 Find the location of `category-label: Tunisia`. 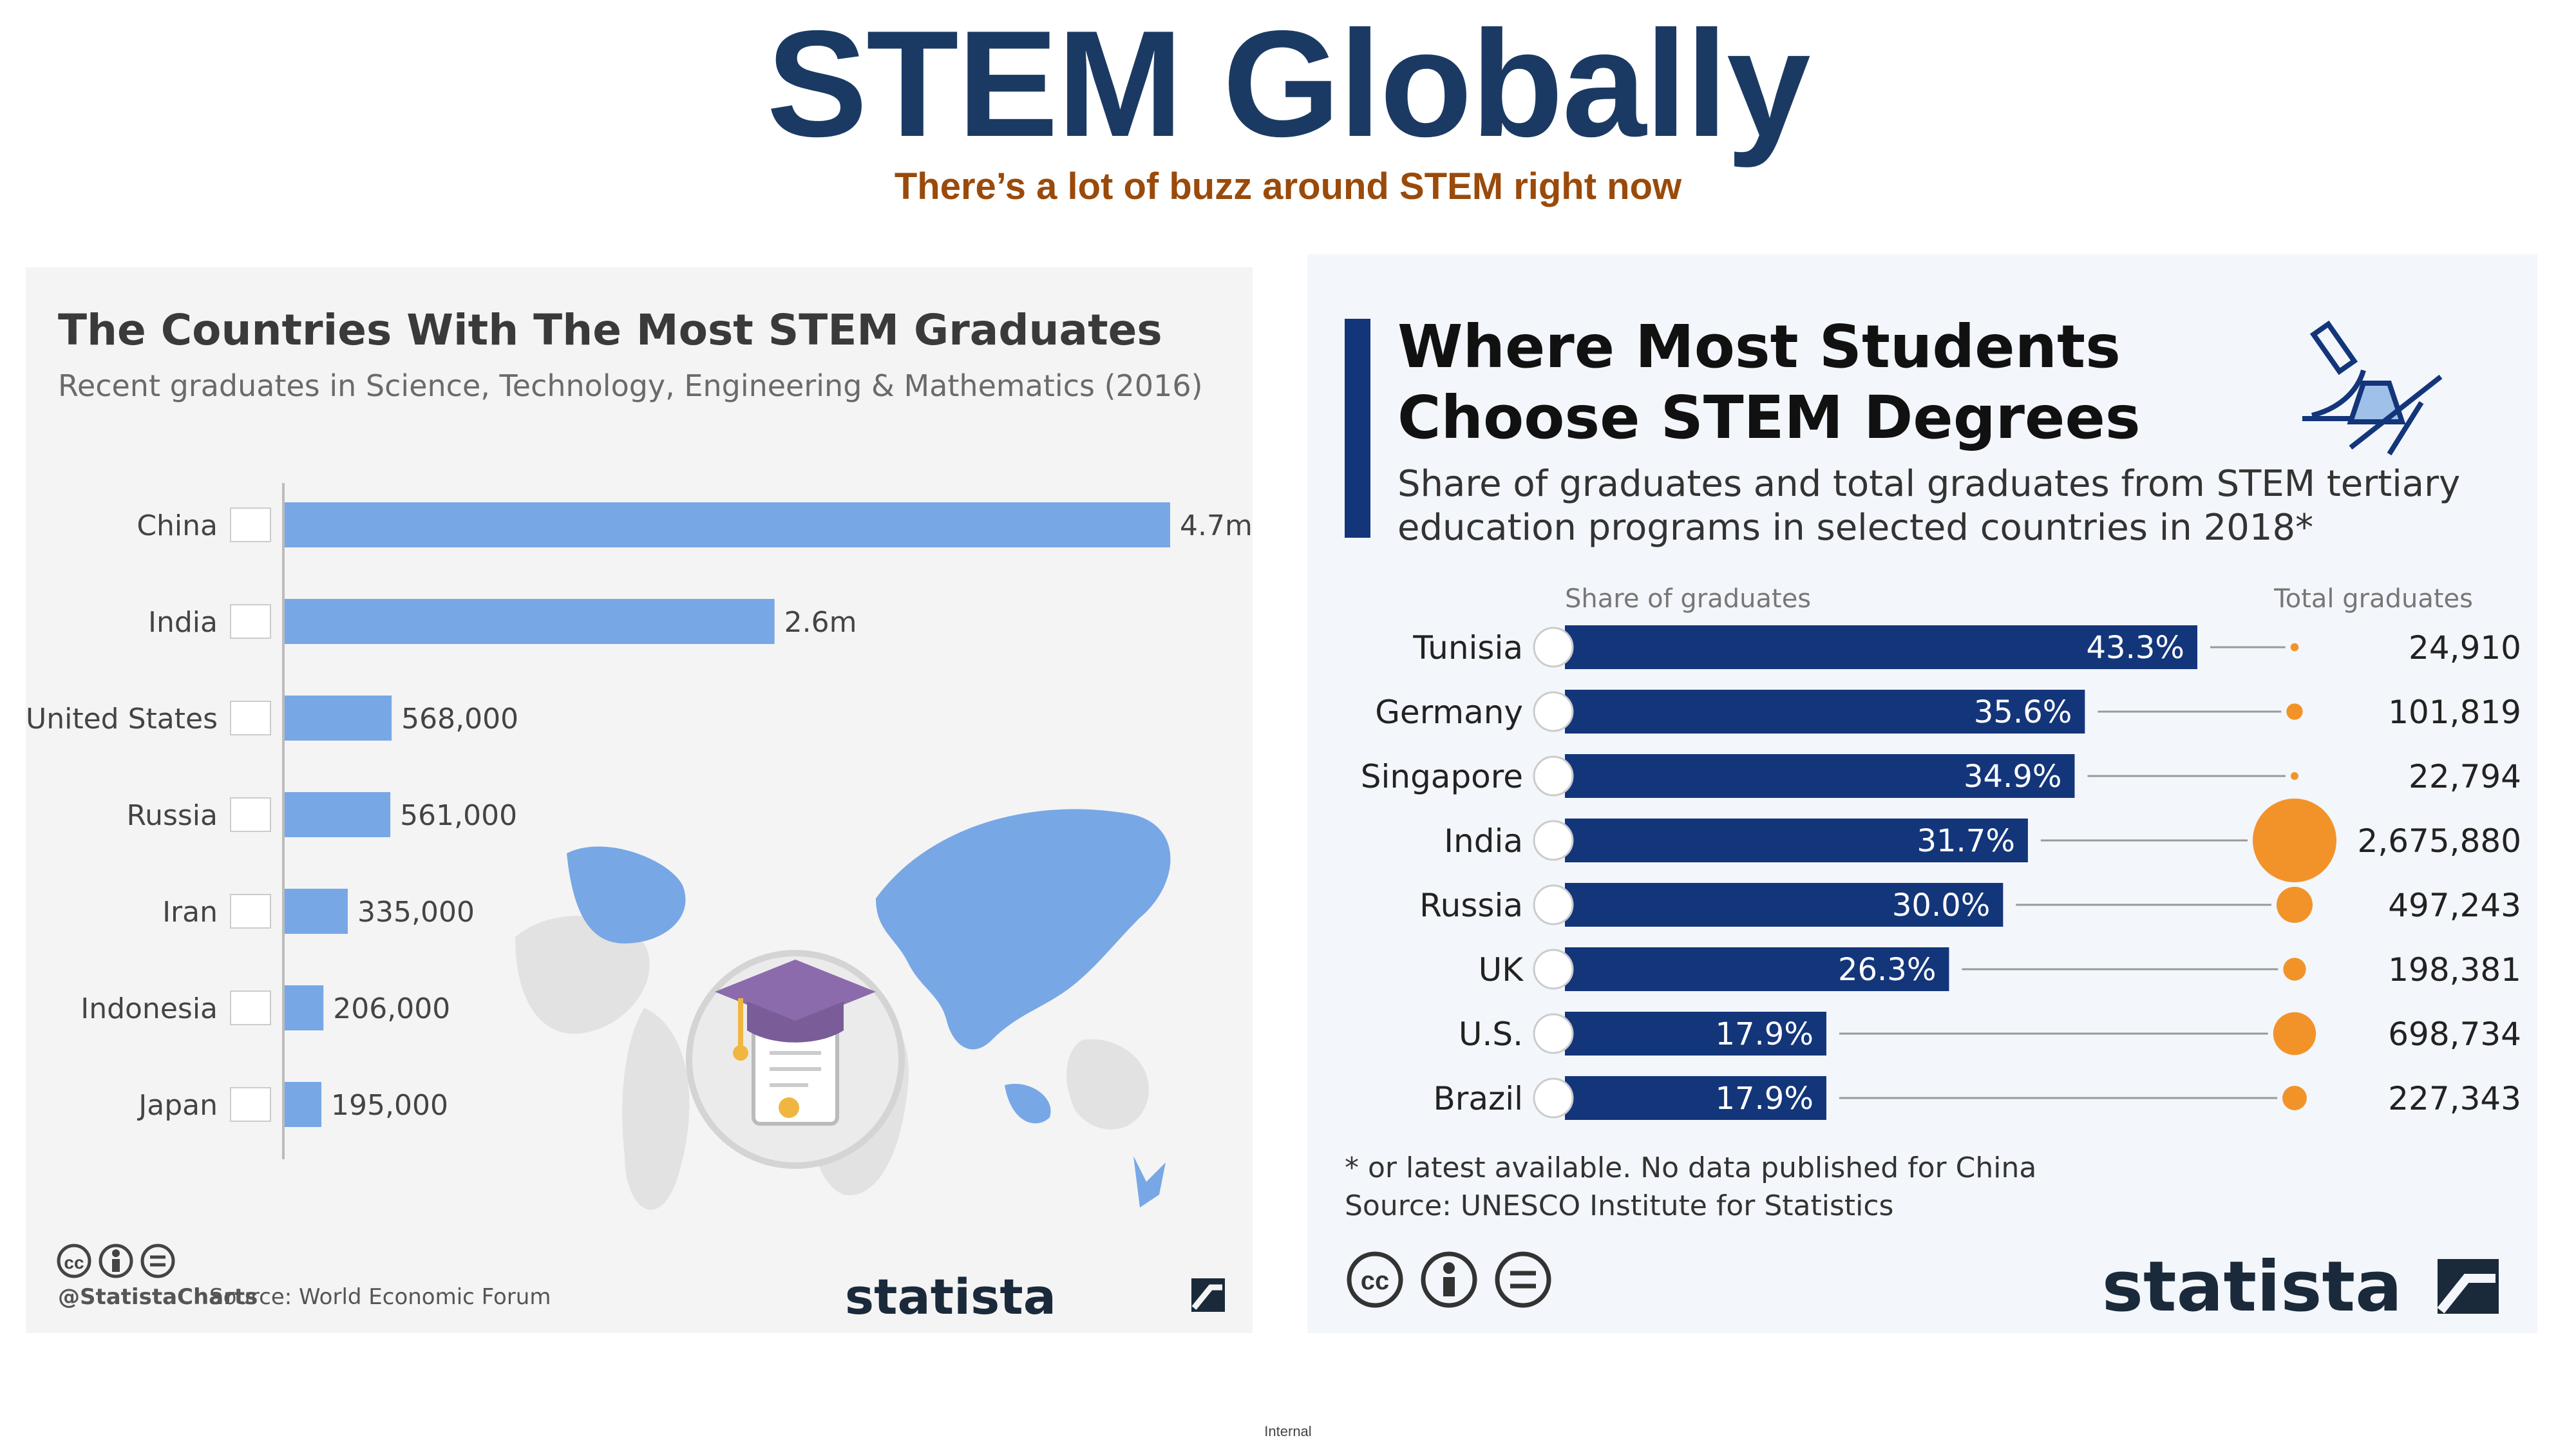

category-label: Tunisia is located at coordinates (1467, 648).